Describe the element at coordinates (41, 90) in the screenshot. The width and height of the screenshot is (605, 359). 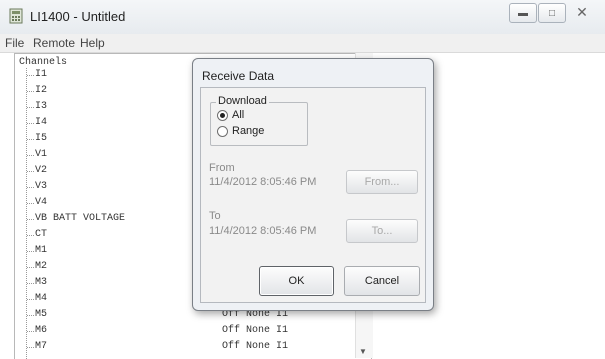
I see `tree-item-label: I2` at that location.